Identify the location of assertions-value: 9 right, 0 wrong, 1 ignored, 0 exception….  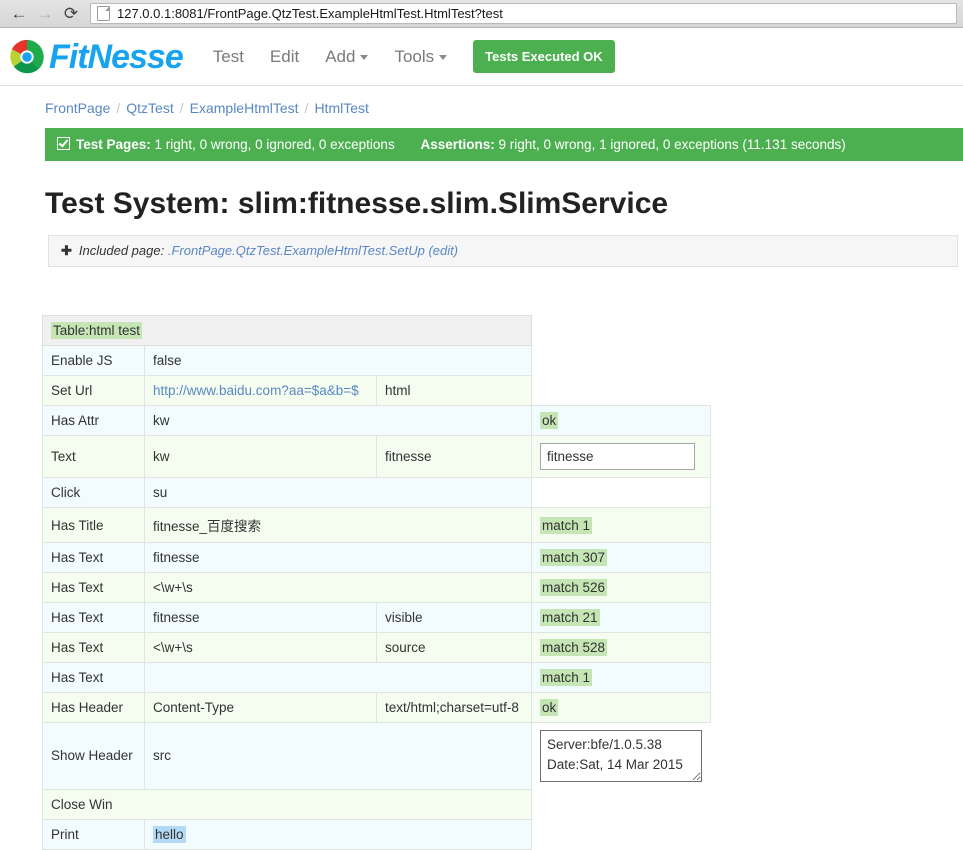
(672, 144).